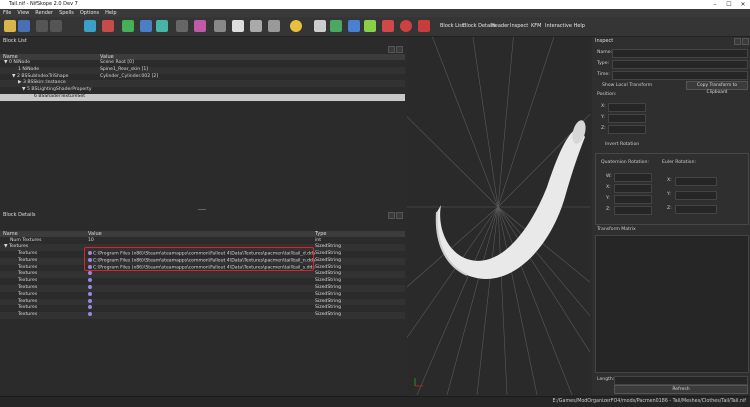  I want to click on undo-icon, so click(42, 26).